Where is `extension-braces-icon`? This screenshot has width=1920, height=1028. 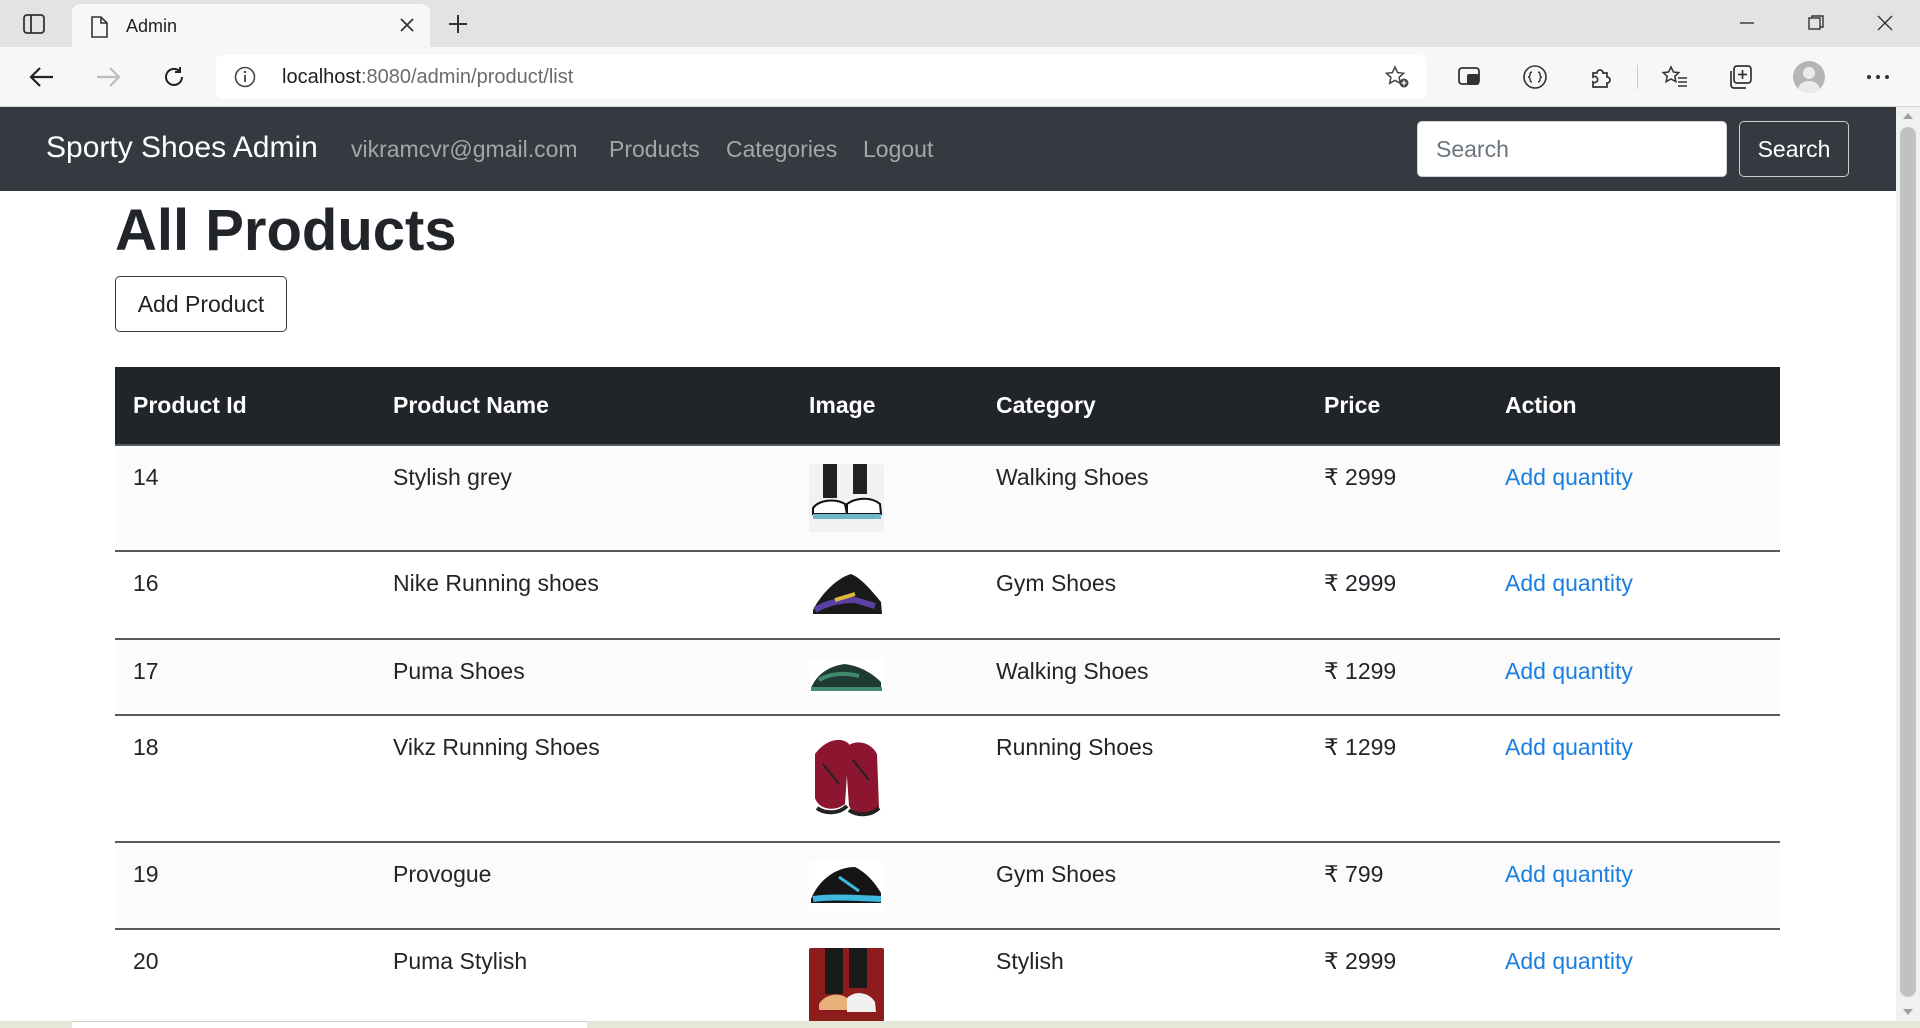 extension-braces-icon is located at coordinates (1535, 77).